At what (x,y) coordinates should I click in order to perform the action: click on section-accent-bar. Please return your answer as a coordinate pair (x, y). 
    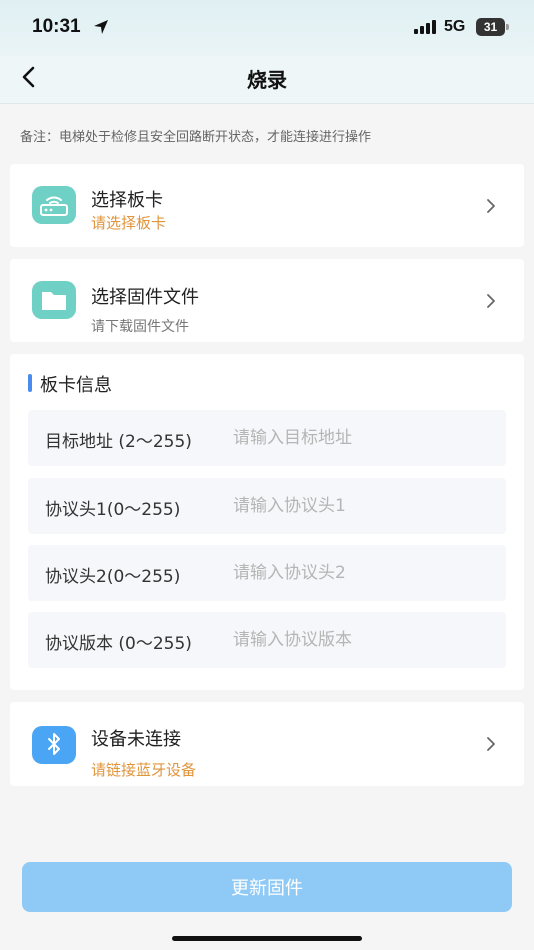
    Looking at the image, I should click on (30, 383).